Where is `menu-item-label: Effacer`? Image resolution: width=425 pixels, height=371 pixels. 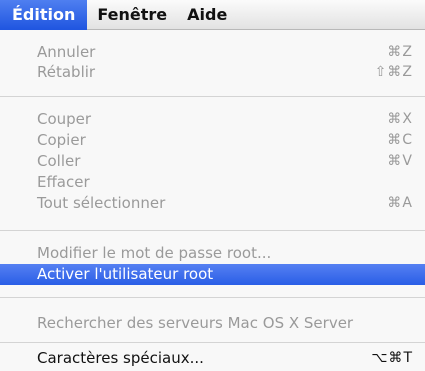 menu-item-label: Effacer is located at coordinates (63, 182).